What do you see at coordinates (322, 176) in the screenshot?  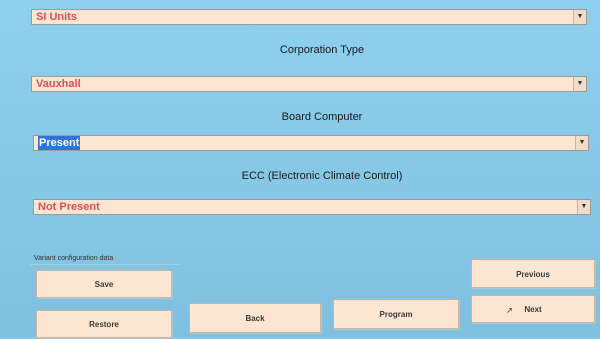 I see `ecc-label: ECC (Electronic Climate Control)` at bounding box center [322, 176].